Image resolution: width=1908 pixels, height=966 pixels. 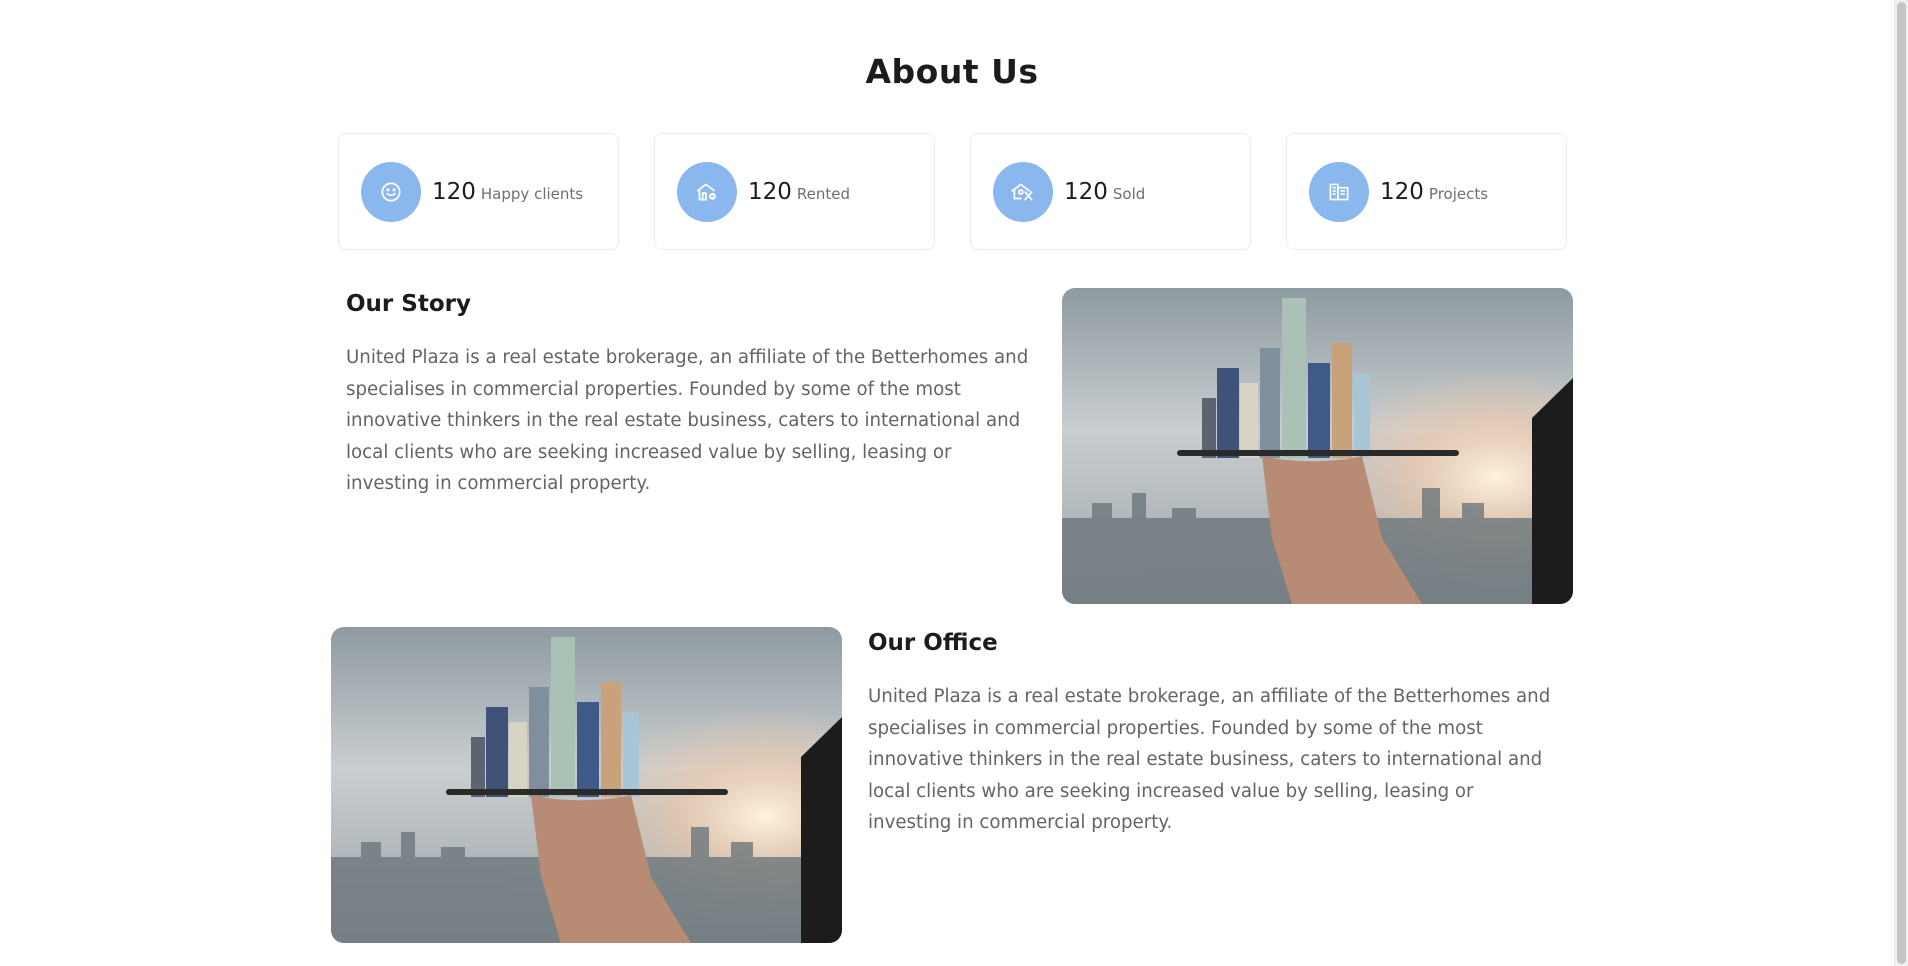 I want to click on stat-card-rented: 120 Rented, so click(x=794, y=191).